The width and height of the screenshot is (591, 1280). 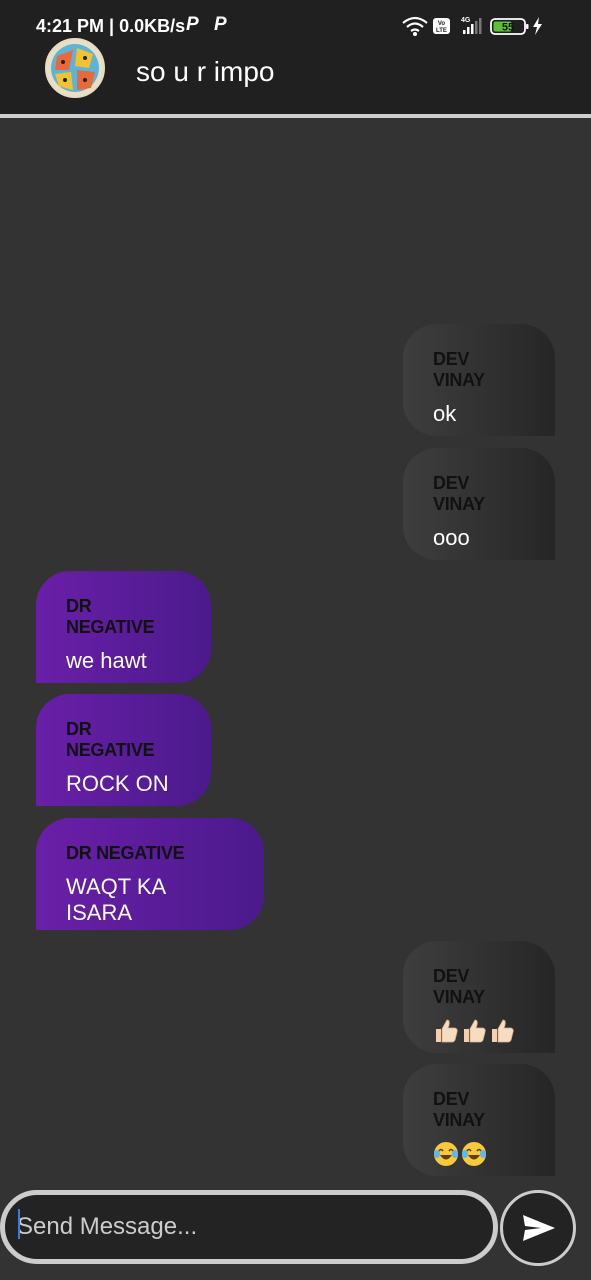 I want to click on svg-text: Vo, so click(x=442, y=24).